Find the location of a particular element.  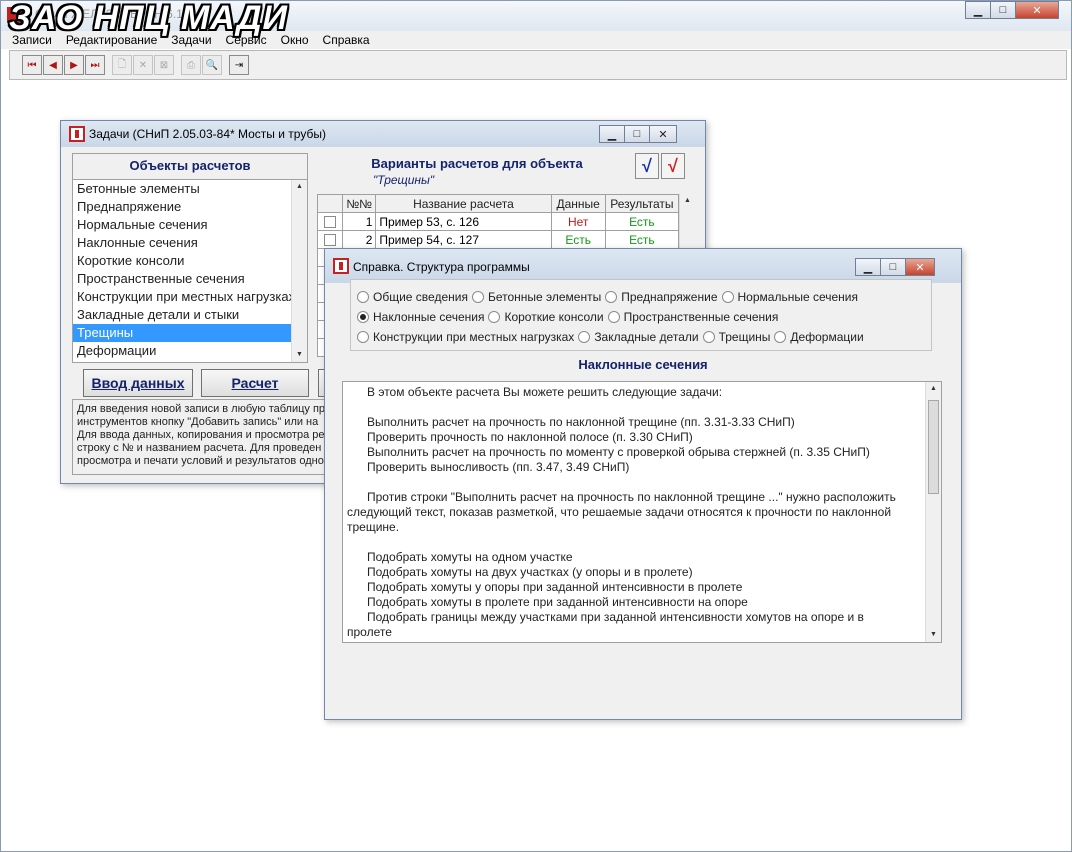

row-number: 2 is located at coordinates (359, 239).